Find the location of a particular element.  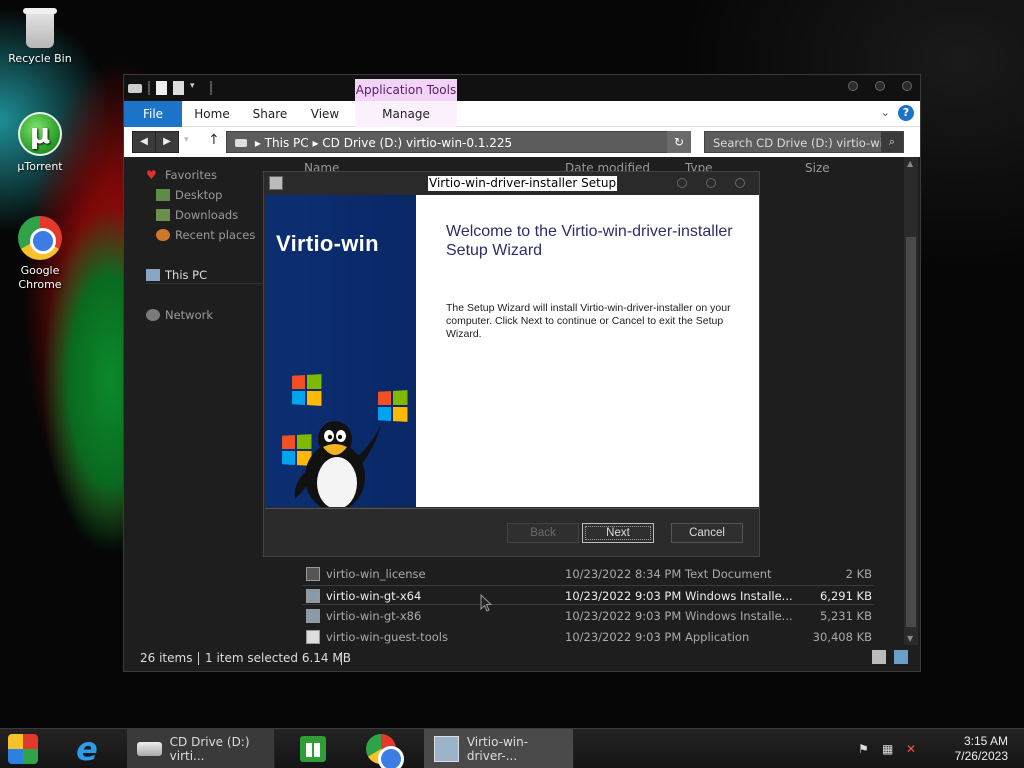

nav-label: This PC is located at coordinates (186, 274).